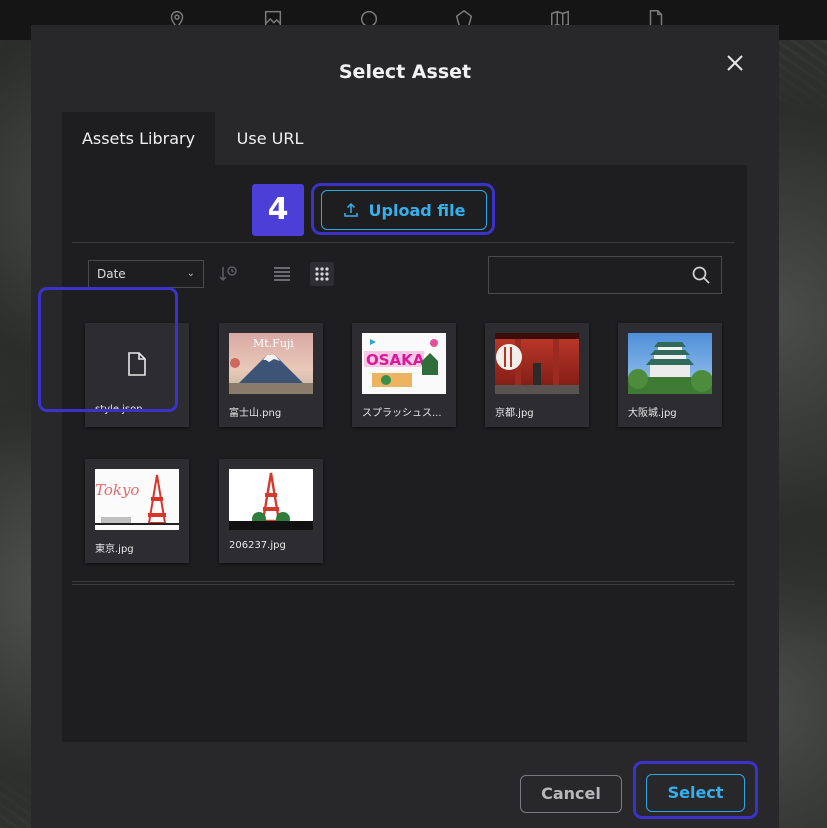 This screenshot has width=827, height=828. What do you see at coordinates (571, 794) in the screenshot?
I see `cancel-button: Cancel` at bounding box center [571, 794].